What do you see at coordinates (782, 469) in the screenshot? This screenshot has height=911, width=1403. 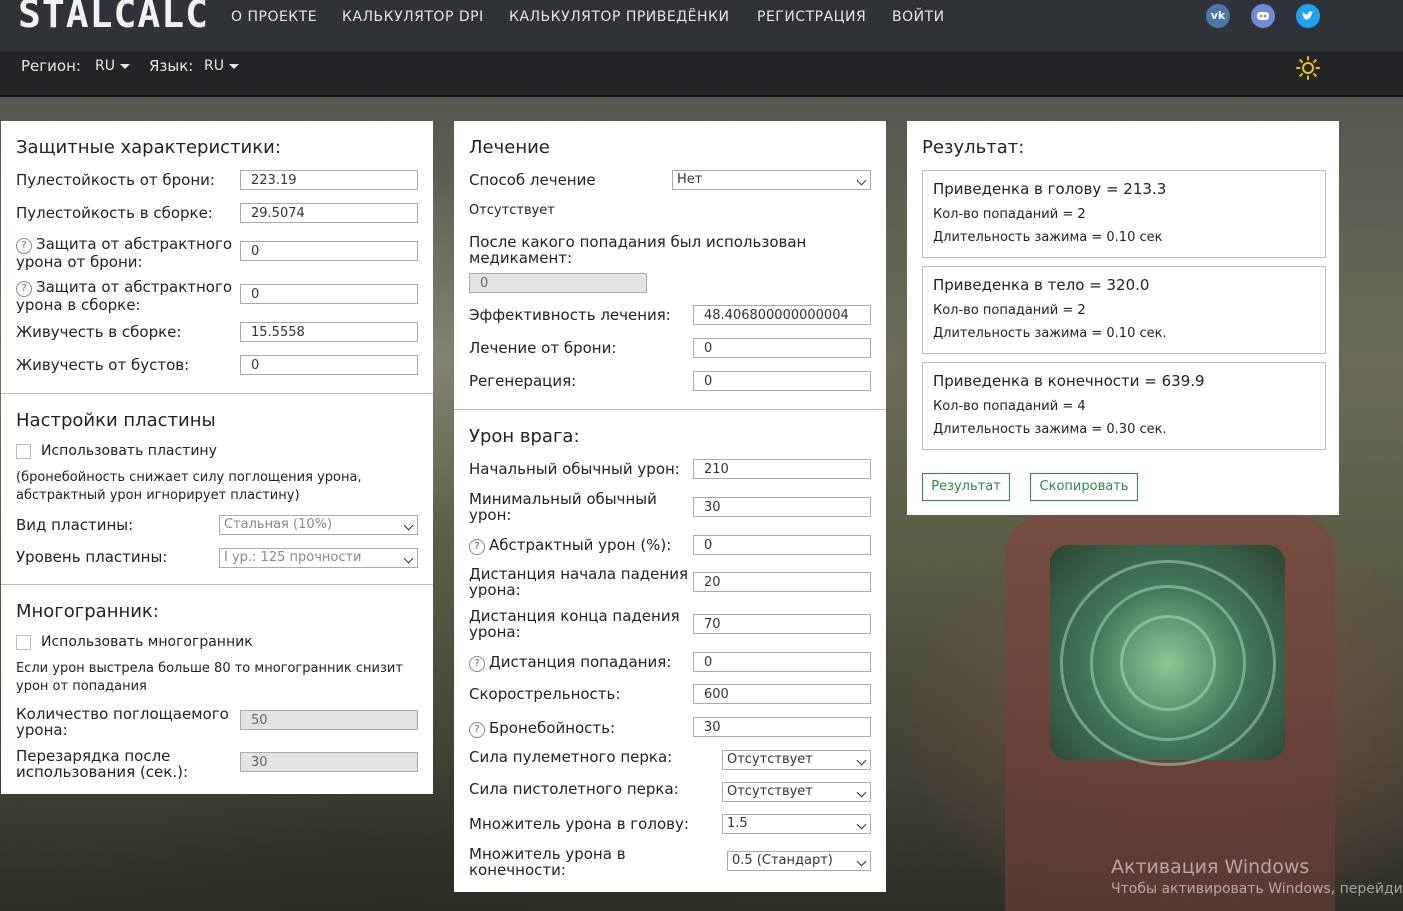 I see `init-dmg-input: 210` at bounding box center [782, 469].